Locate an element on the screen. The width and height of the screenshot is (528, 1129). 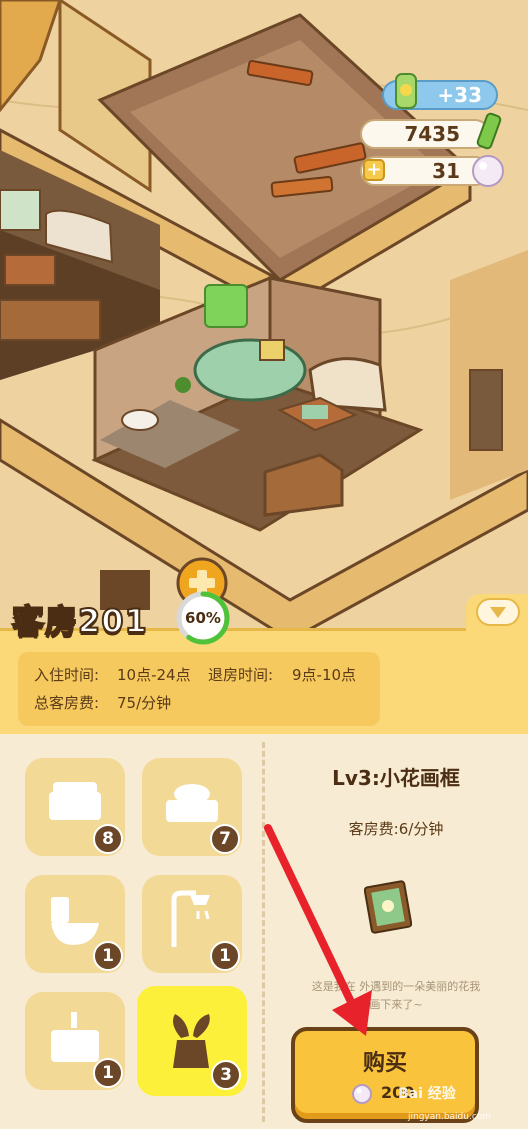
description-line: 画下来了~ is located at coordinates (396, 1004).